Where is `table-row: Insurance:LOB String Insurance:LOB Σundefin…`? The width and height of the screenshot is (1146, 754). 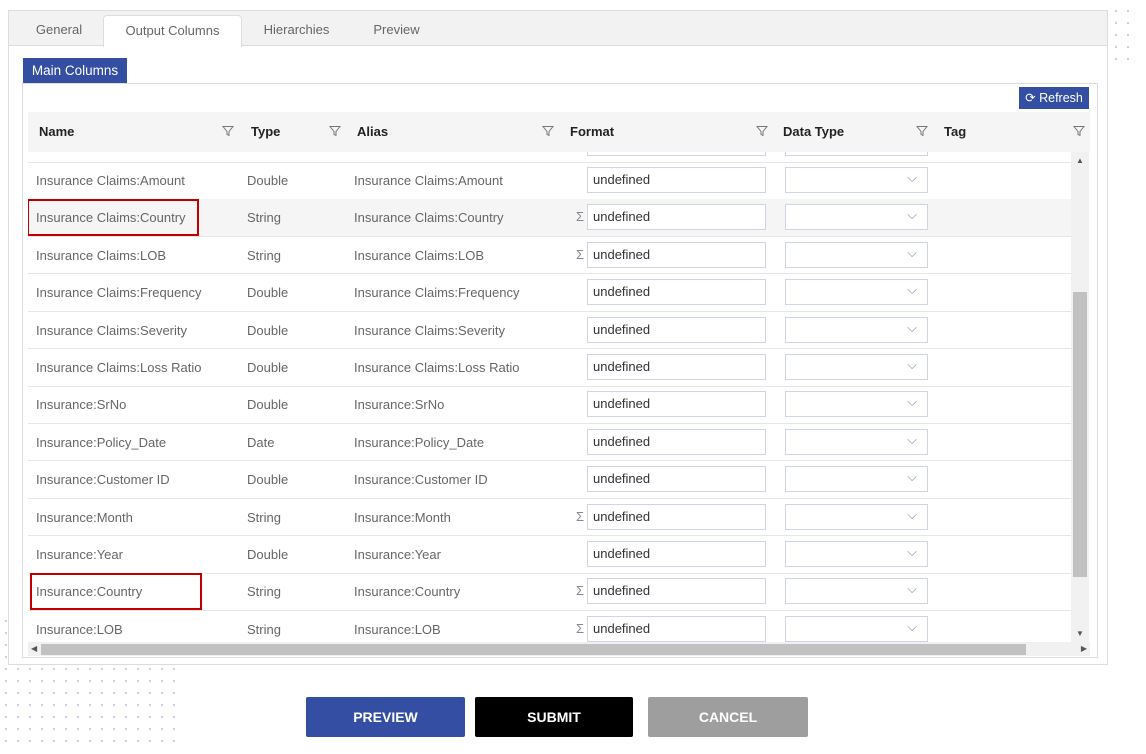 table-row: Insurance:LOB String Insurance:LOB Σundefin… is located at coordinates (549, 626).